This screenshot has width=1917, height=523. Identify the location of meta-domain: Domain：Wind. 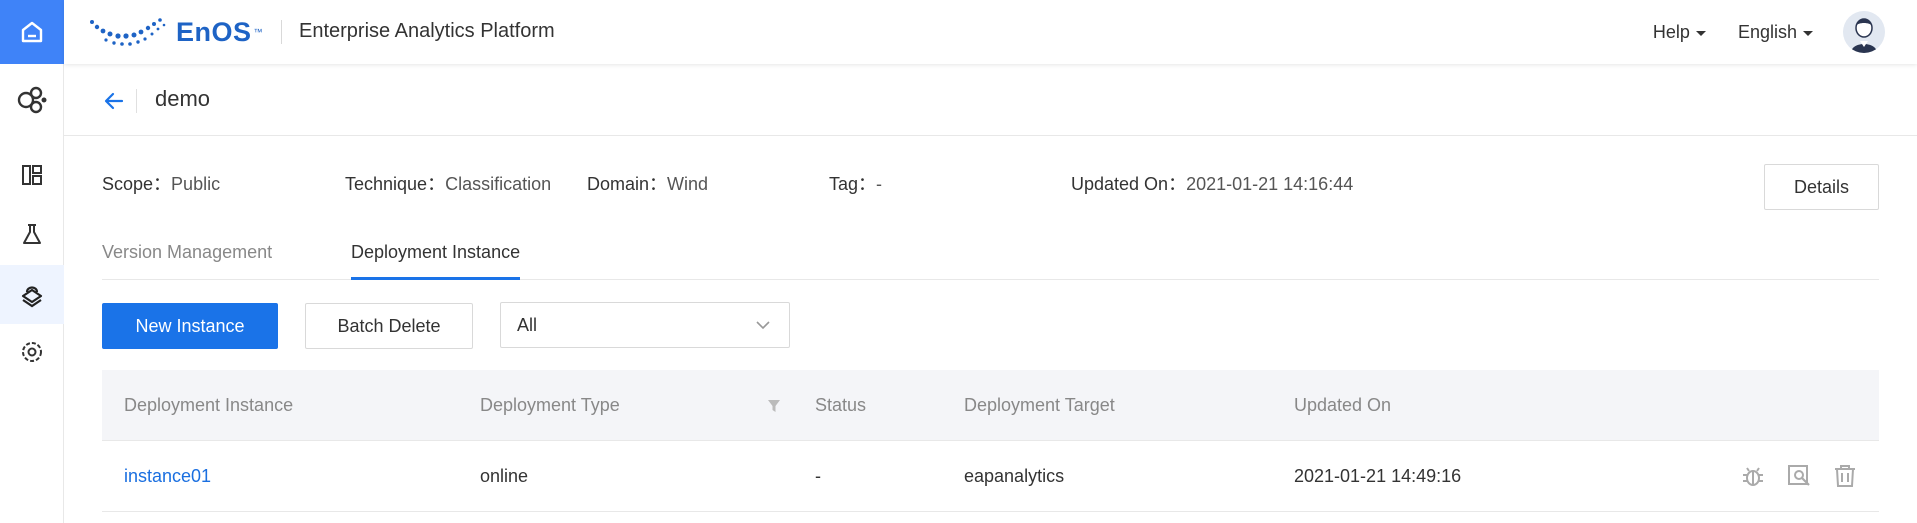
(647, 183).